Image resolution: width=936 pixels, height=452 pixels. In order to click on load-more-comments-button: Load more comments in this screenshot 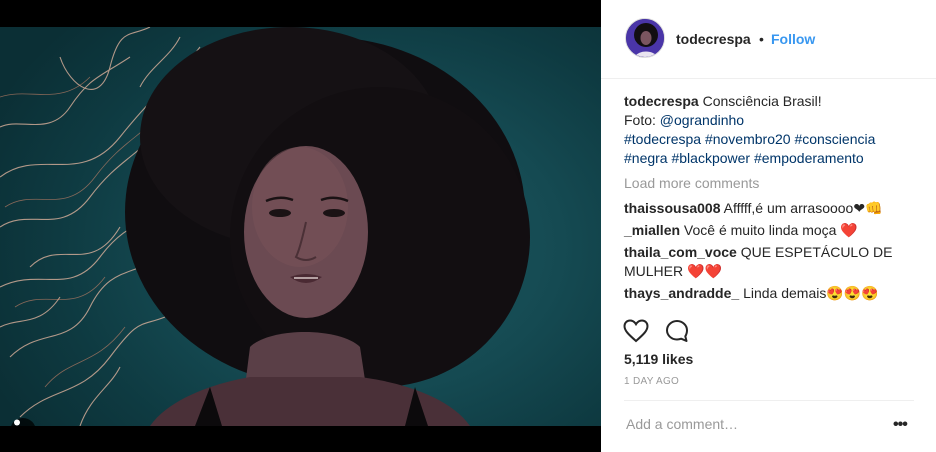, I will do `click(769, 183)`.